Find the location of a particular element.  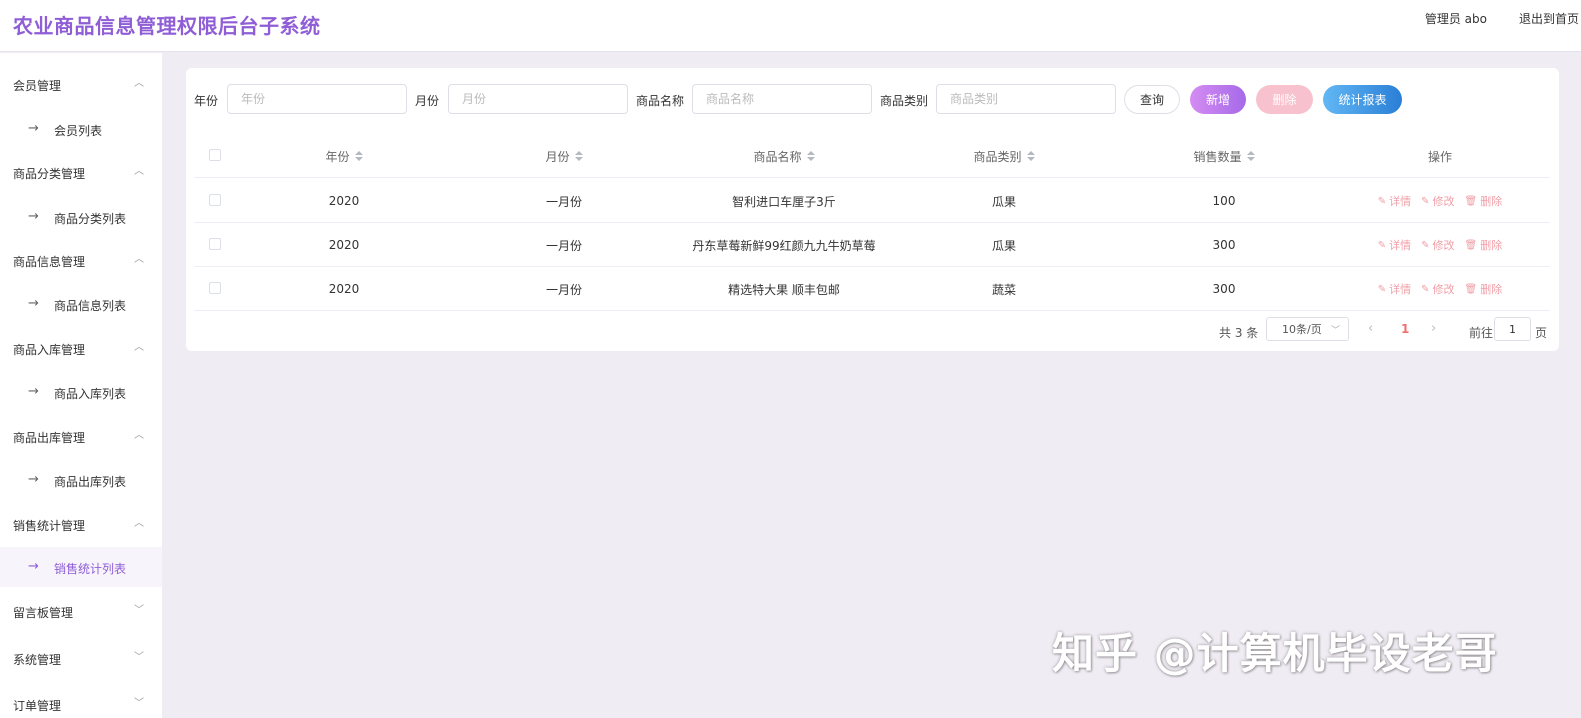

col-quantity: 销售数量 is located at coordinates (1224, 156).